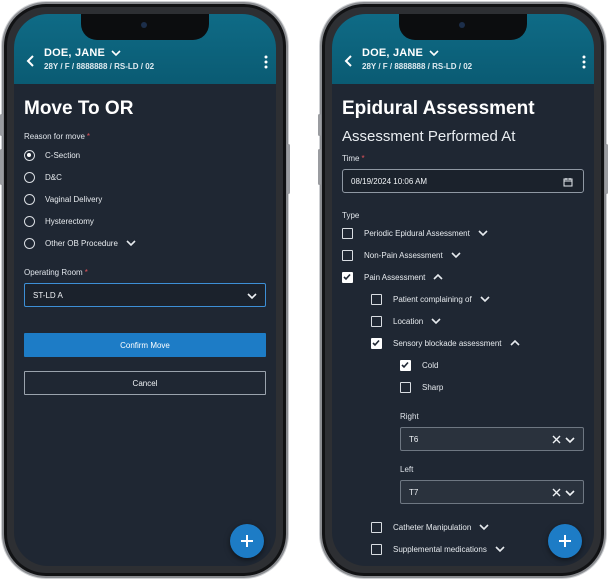  What do you see at coordinates (69, 221) in the screenshot?
I see `radio-label: Hysterectomy` at bounding box center [69, 221].